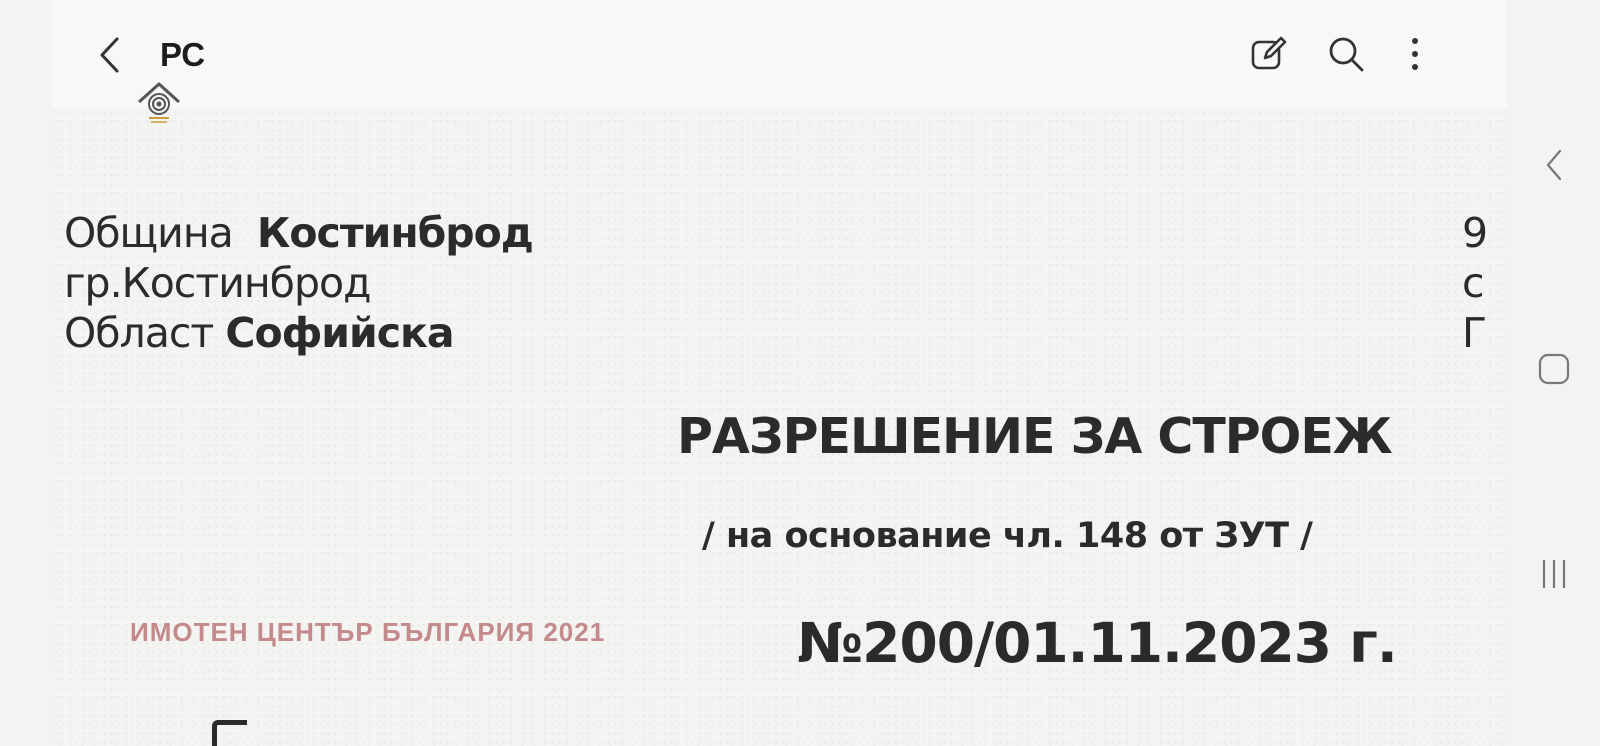  What do you see at coordinates (779, 54) in the screenshot?
I see `top-app-bar: РС` at bounding box center [779, 54].